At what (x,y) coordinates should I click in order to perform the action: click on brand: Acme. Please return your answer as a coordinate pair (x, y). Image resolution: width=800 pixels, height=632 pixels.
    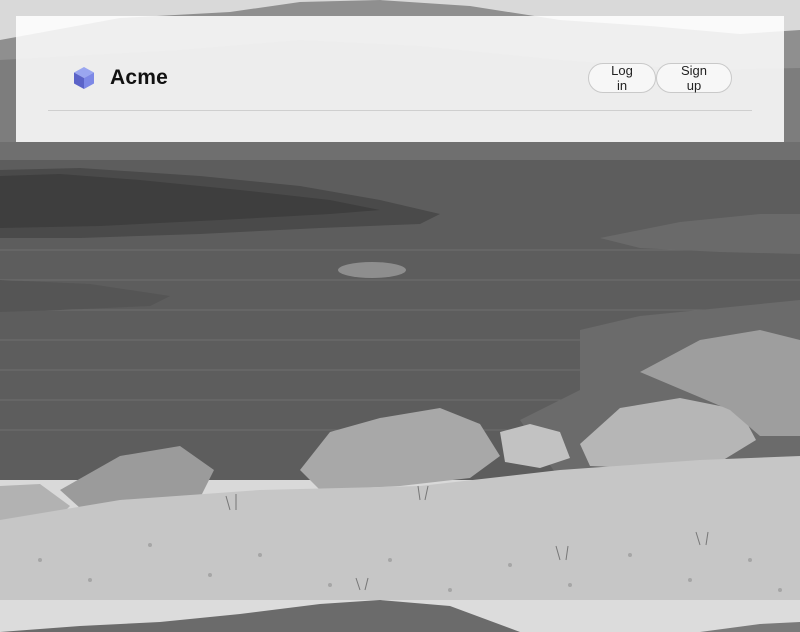
    Looking at the image, I should click on (120, 78).